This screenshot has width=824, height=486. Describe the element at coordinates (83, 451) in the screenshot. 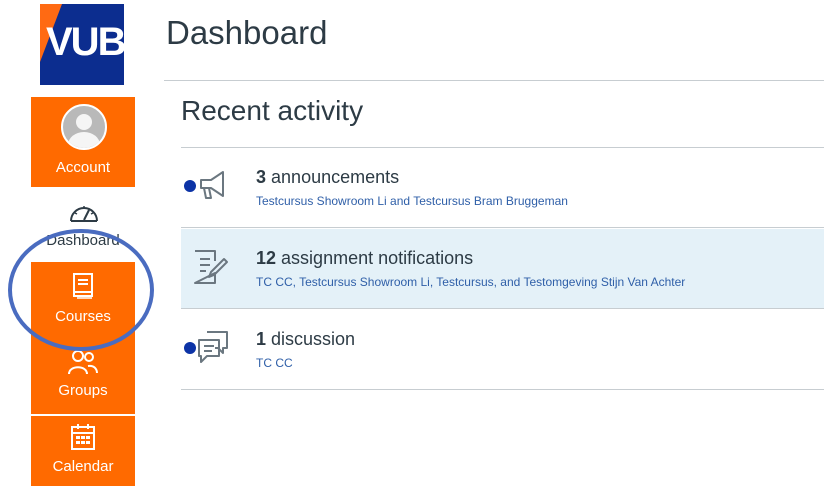

I see `nav-calendar: Calendar` at that location.